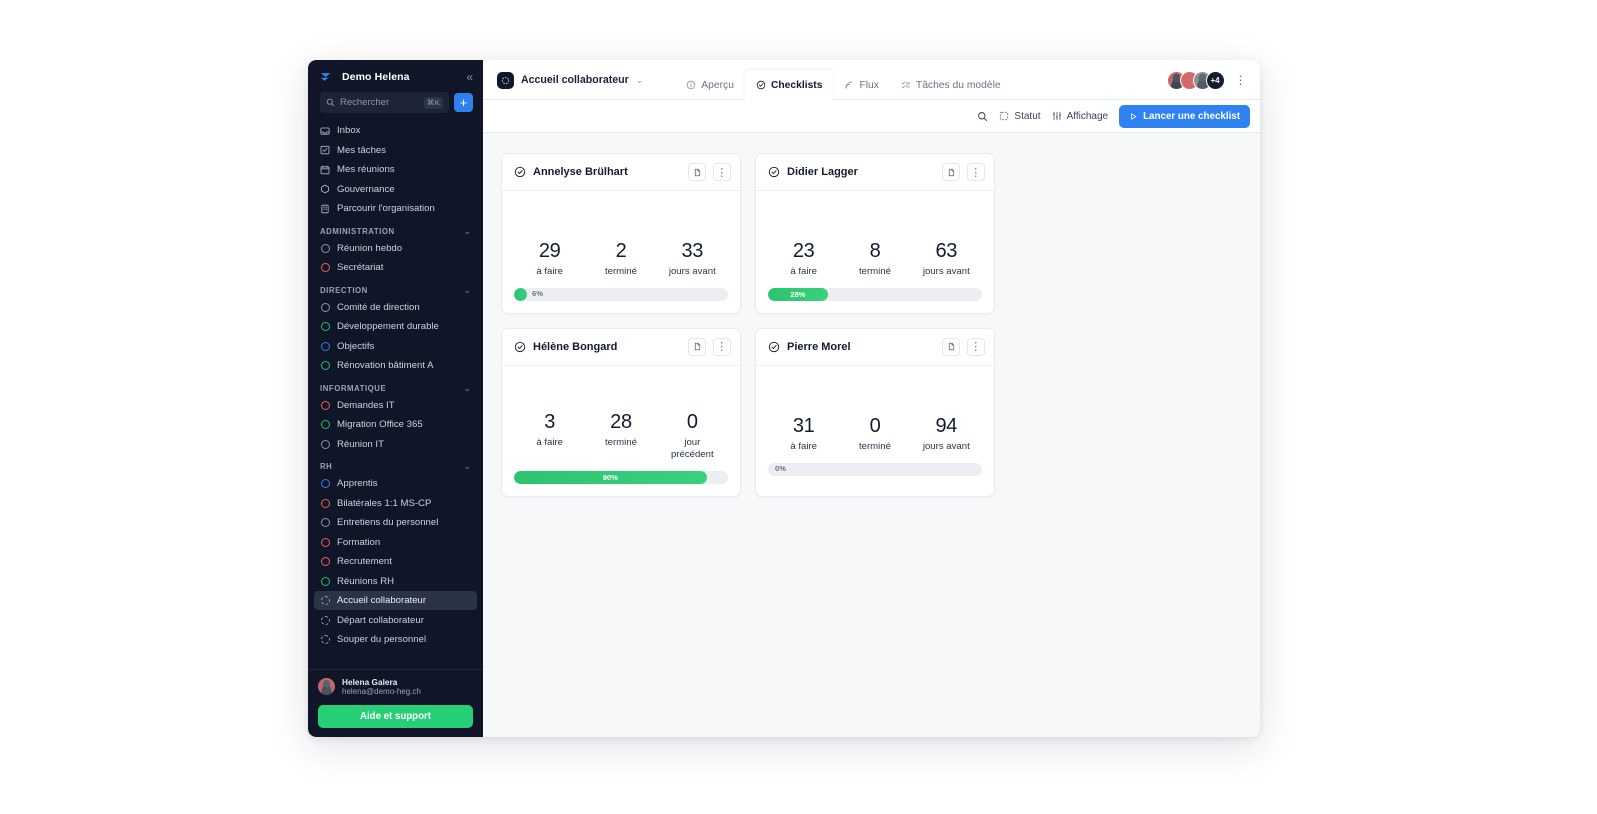  Describe the element at coordinates (395, 169) in the screenshot. I see `sidebar-item-mes-reunions: Mes réunions` at that location.